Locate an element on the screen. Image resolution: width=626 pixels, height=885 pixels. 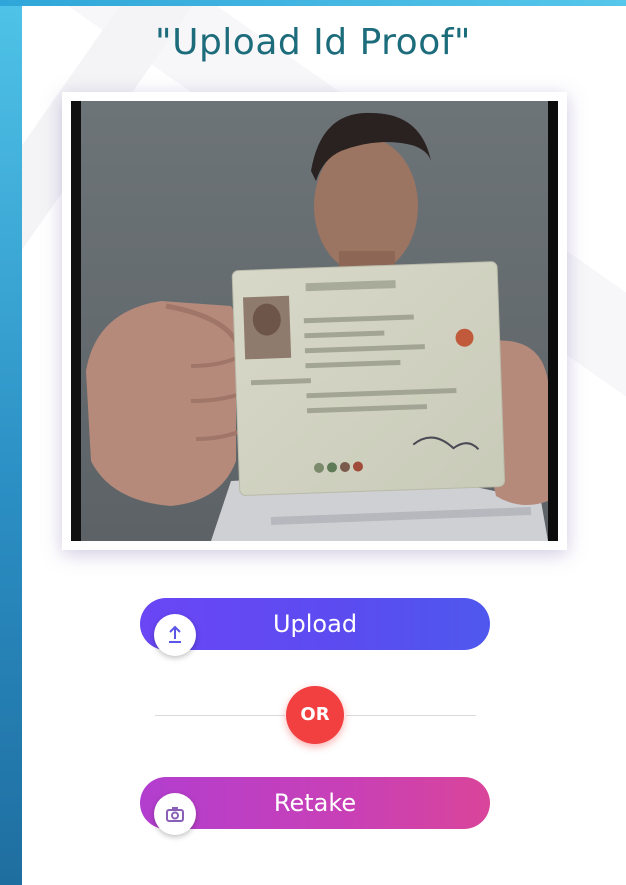
retake-button: Retake is located at coordinates (315, 806).